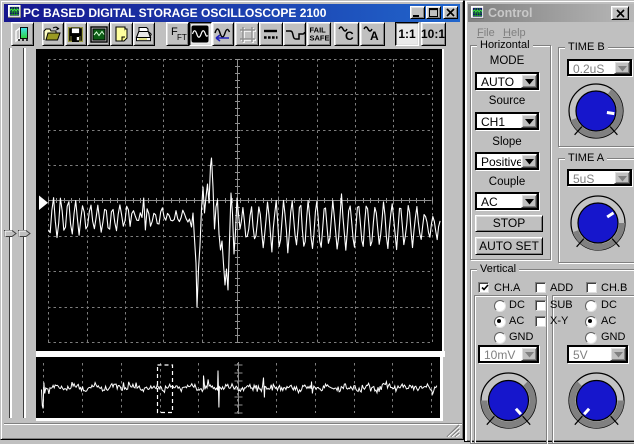 The width and height of the screenshot is (634, 444). What do you see at coordinates (374, 36) in the screenshot?
I see `svg-text: A` at bounding box center [374, 36].